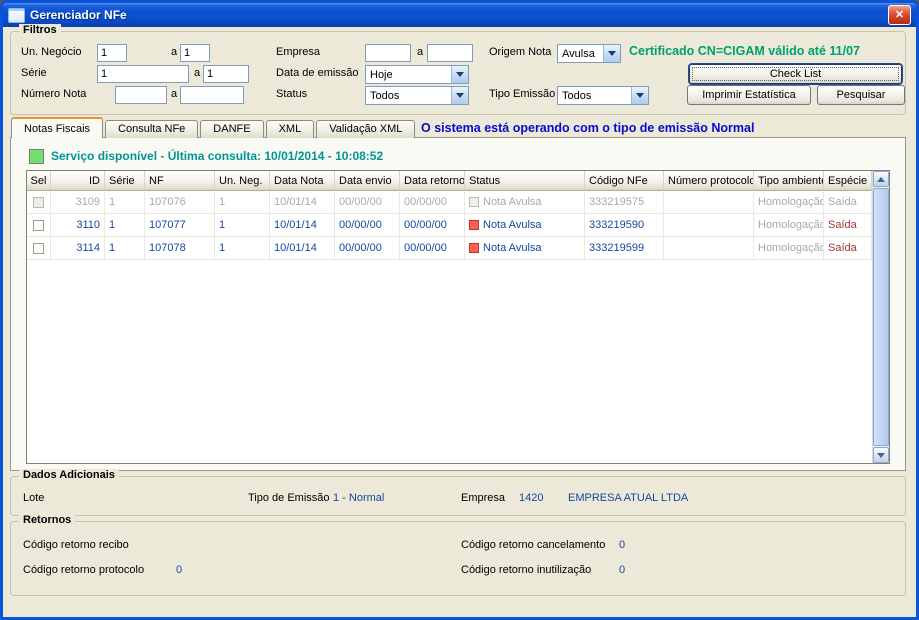  I want to click on column-header-serie: Série, so click(125, 181).